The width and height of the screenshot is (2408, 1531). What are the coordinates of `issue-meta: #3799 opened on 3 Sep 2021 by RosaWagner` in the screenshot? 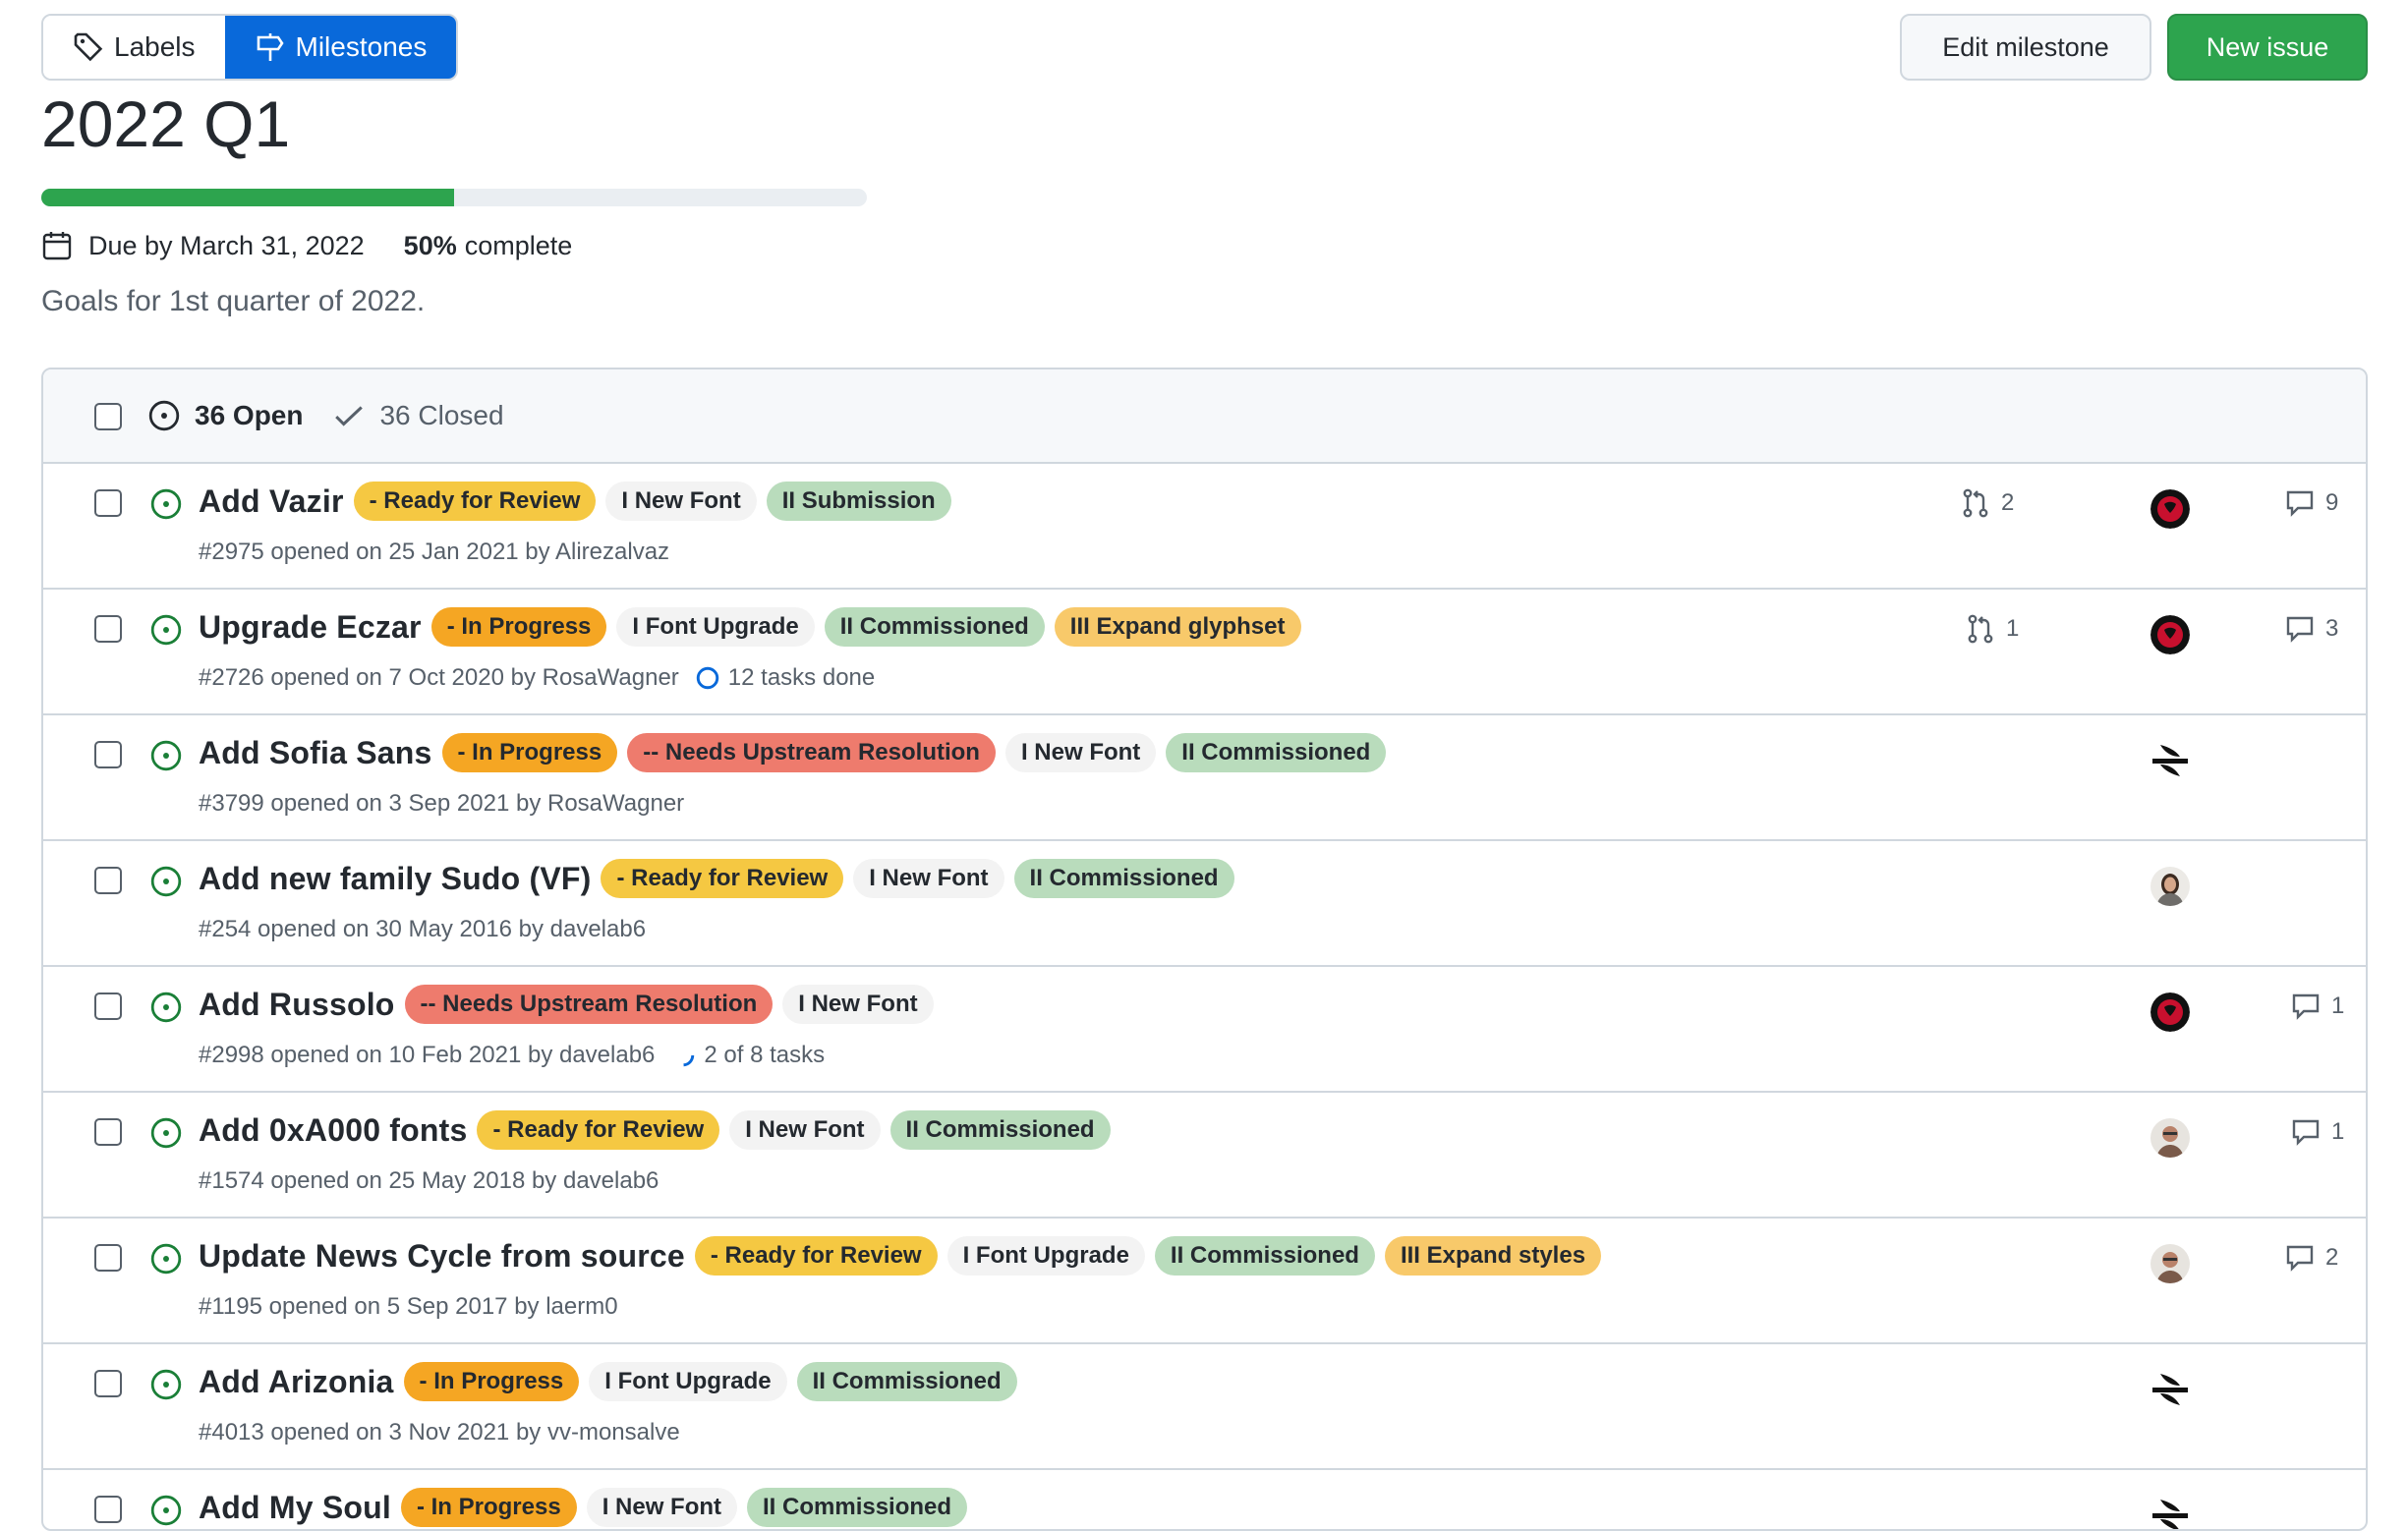 It's located at (442, 804).